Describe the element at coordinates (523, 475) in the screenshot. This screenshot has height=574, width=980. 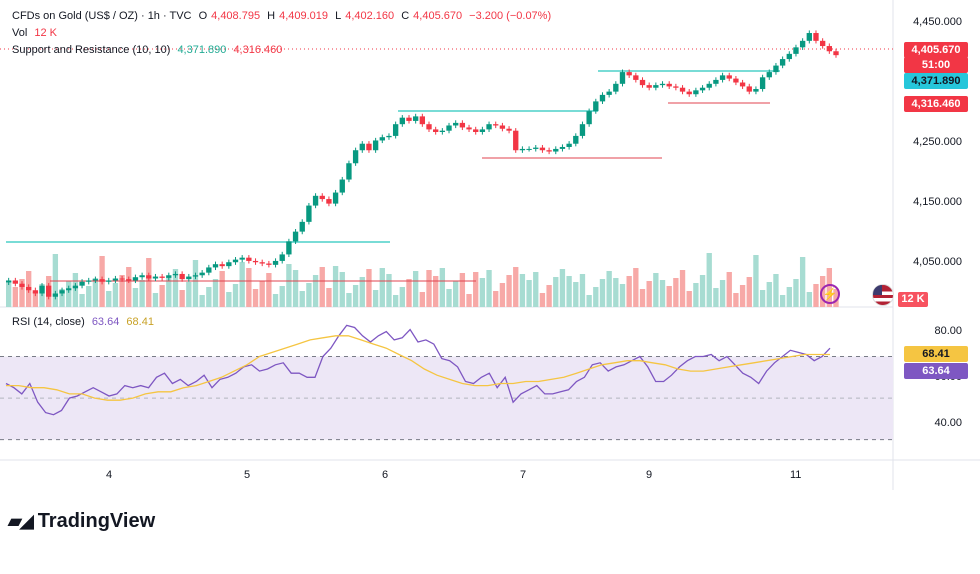
I see `date-axis-label: 7` at that location.